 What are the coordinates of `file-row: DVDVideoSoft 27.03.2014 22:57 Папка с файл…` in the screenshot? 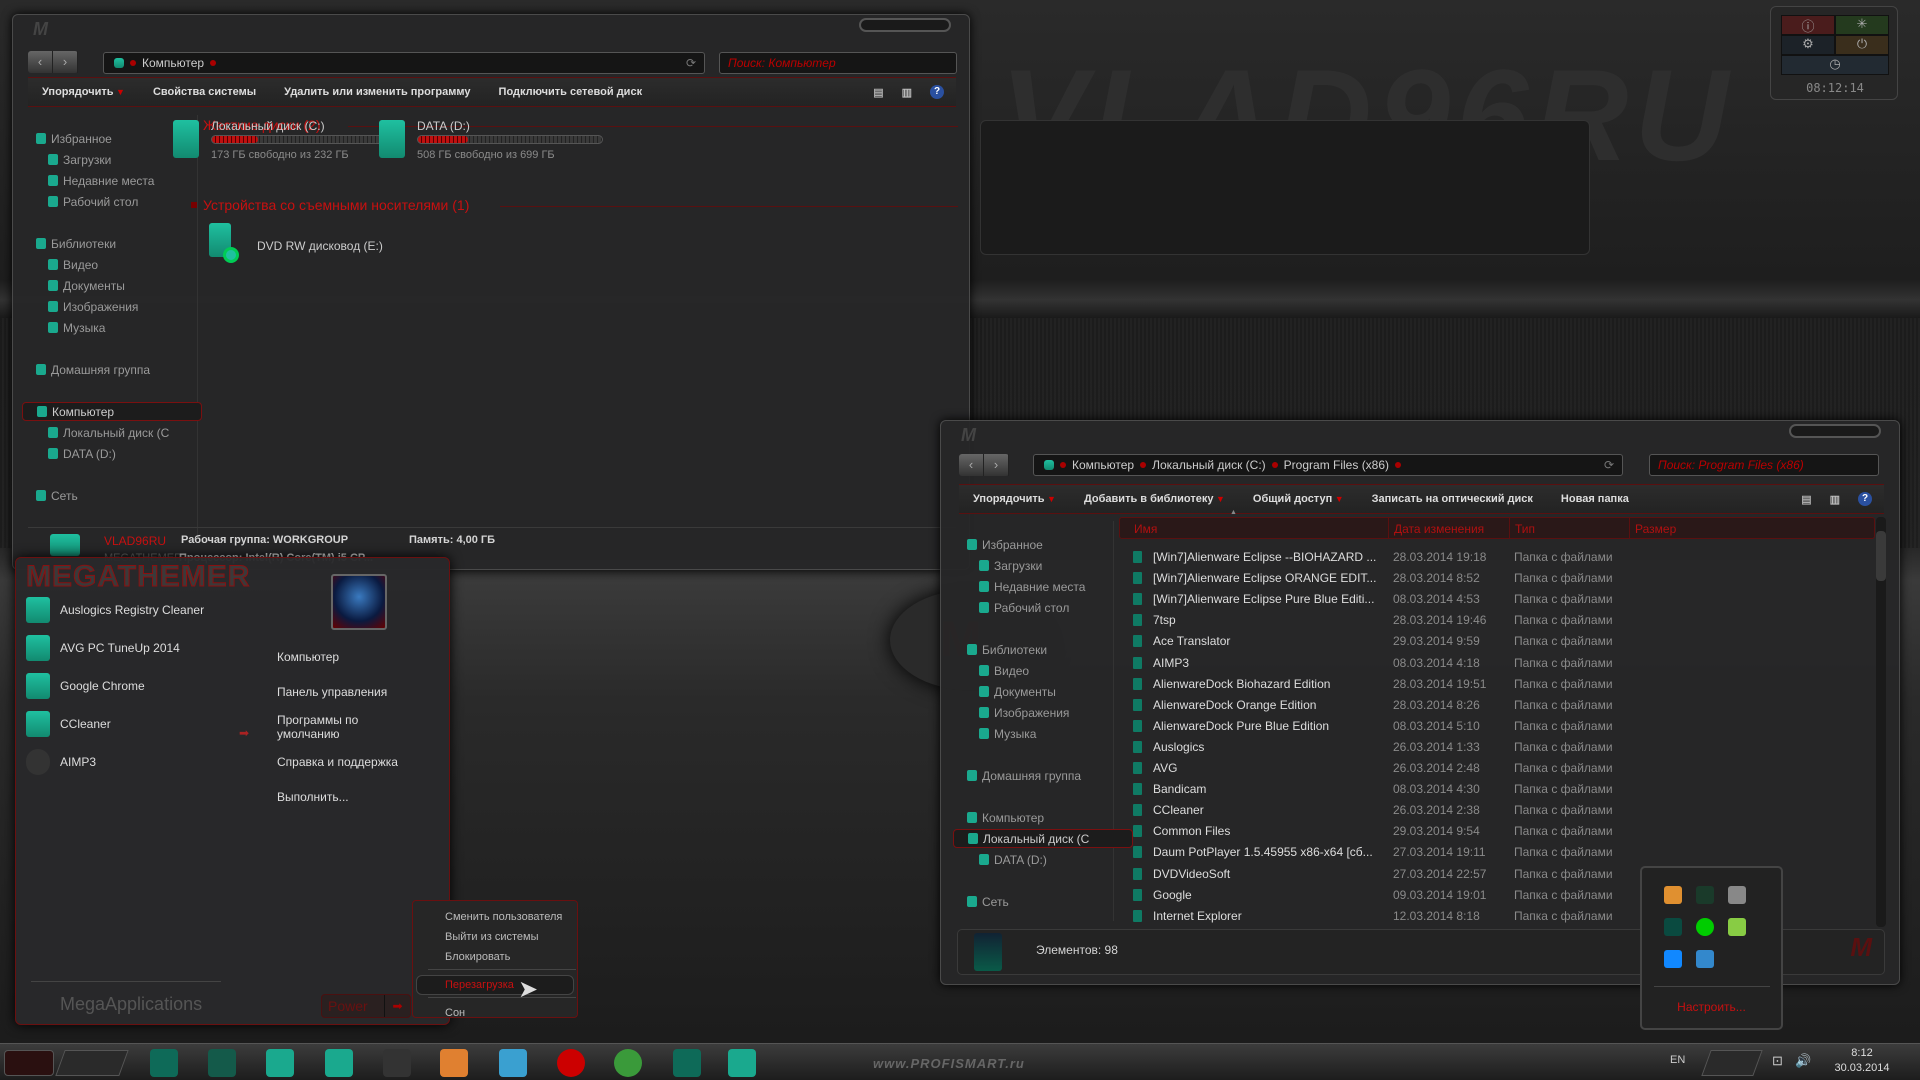 It's located at (1379, 874).